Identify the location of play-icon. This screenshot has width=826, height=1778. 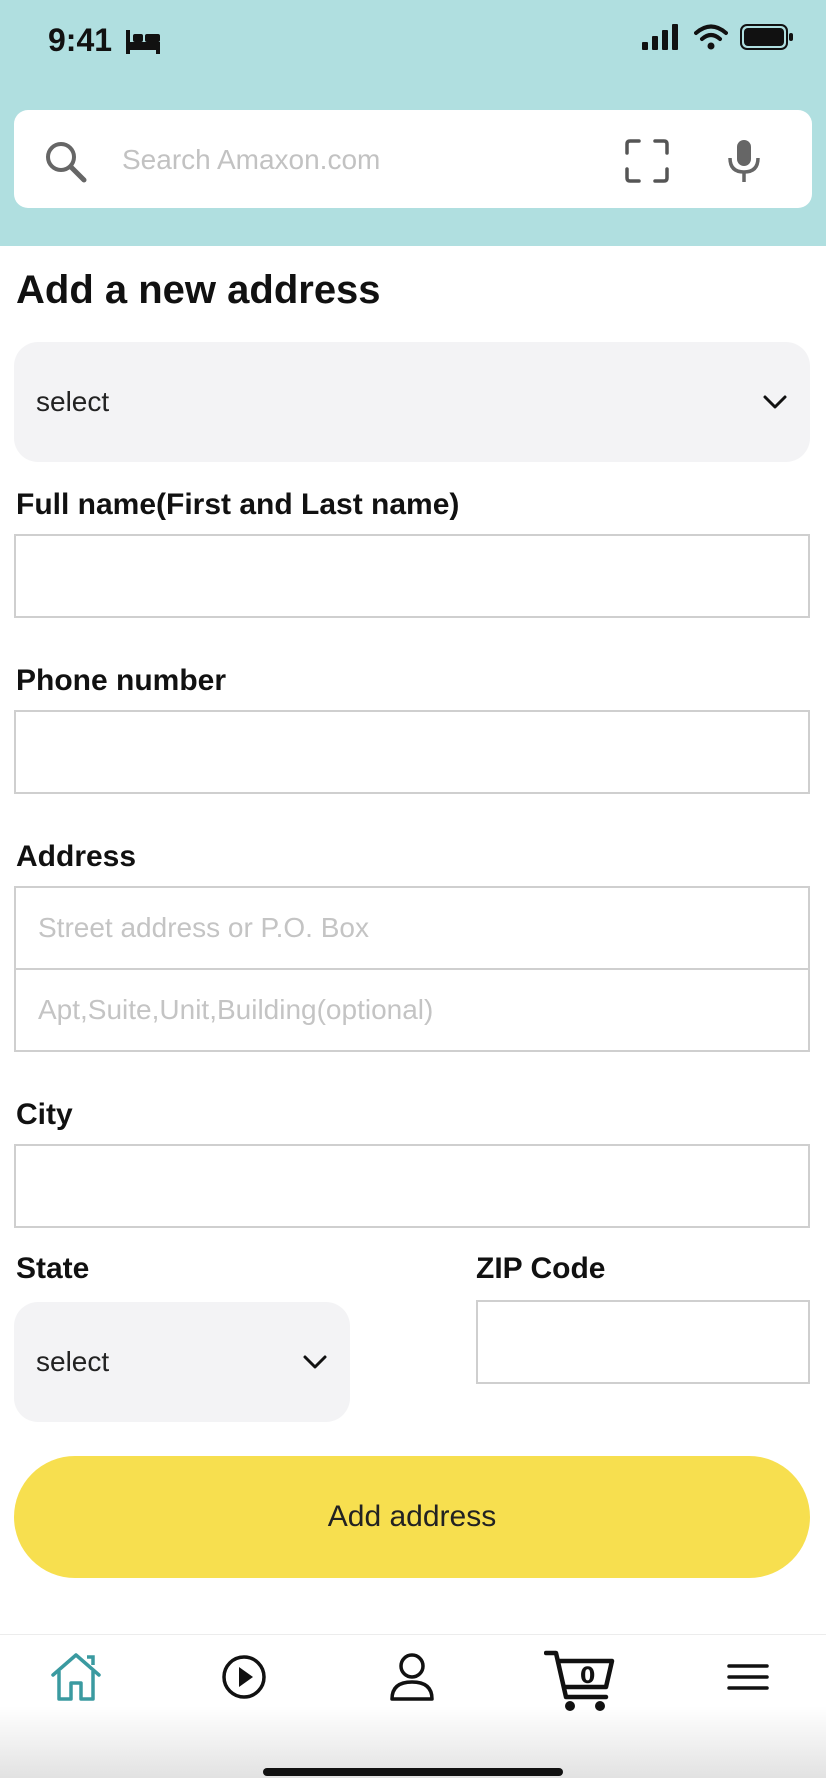
(244, 1677).